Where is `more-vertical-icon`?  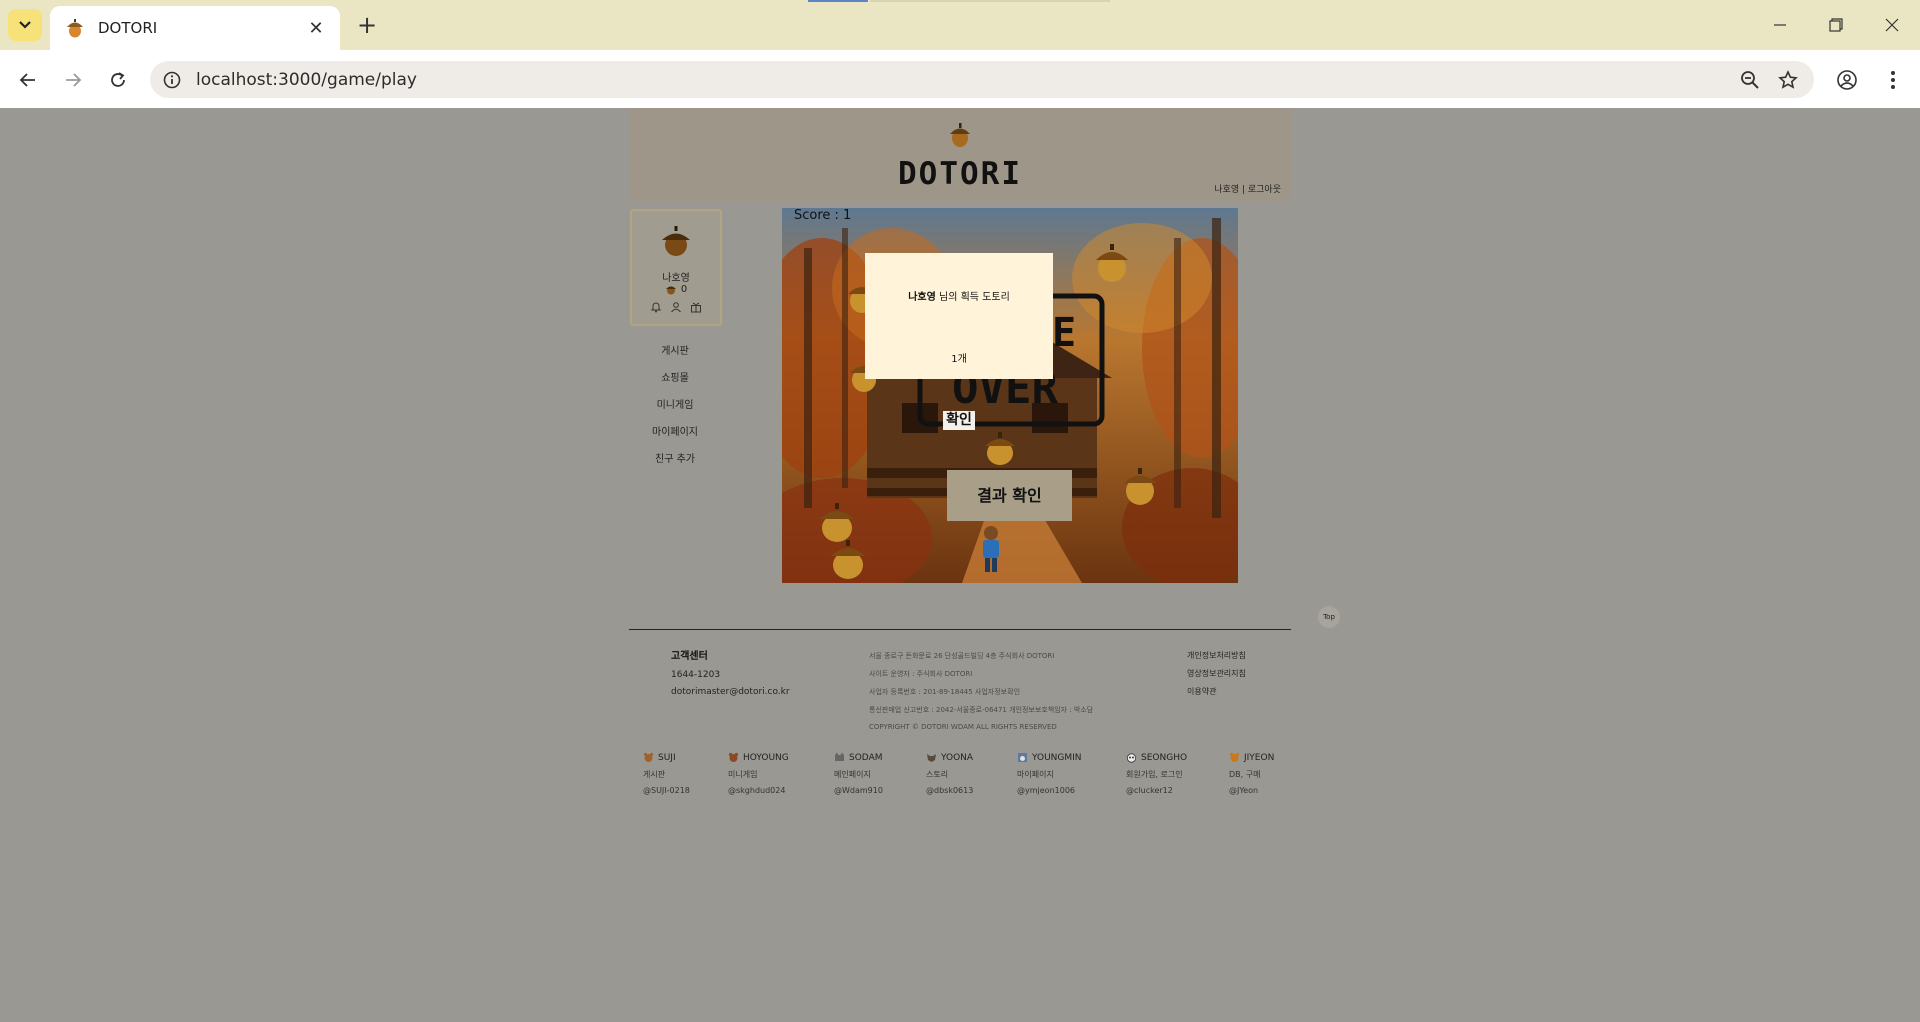 more-vertical-icon is located at coordinates (1893, 80).